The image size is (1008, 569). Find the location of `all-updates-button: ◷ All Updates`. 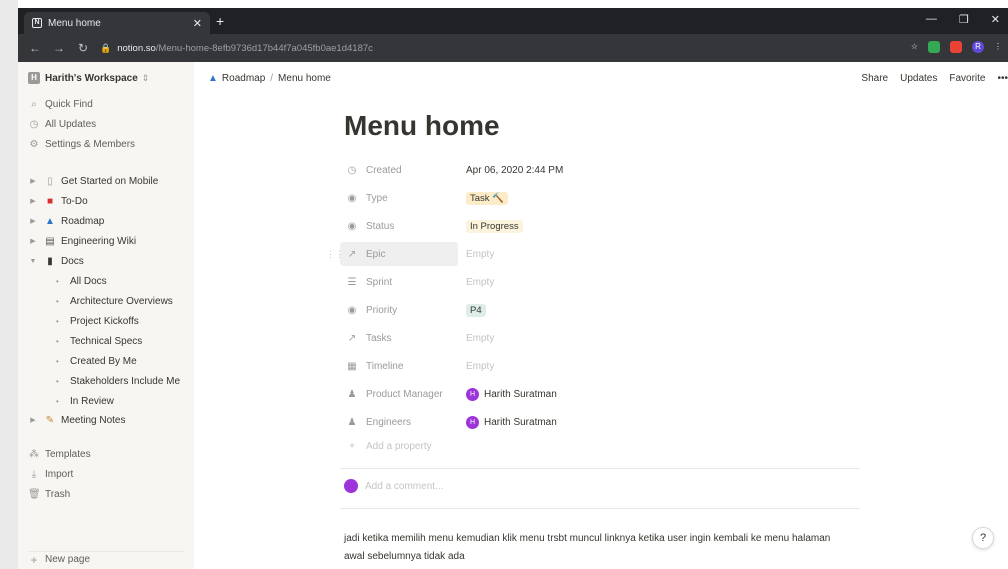

all-updates-button: ◷ All Updates is located at coordinates (62, 124).